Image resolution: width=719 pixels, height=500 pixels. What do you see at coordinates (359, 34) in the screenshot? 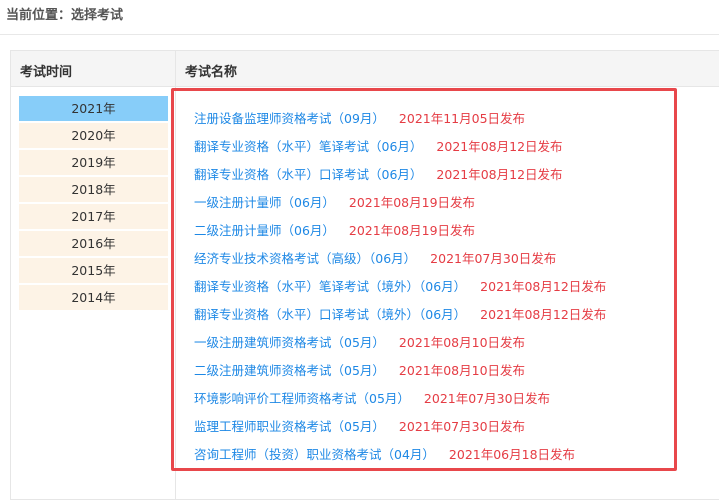
I see `divider` at bounding box center [359, 34].